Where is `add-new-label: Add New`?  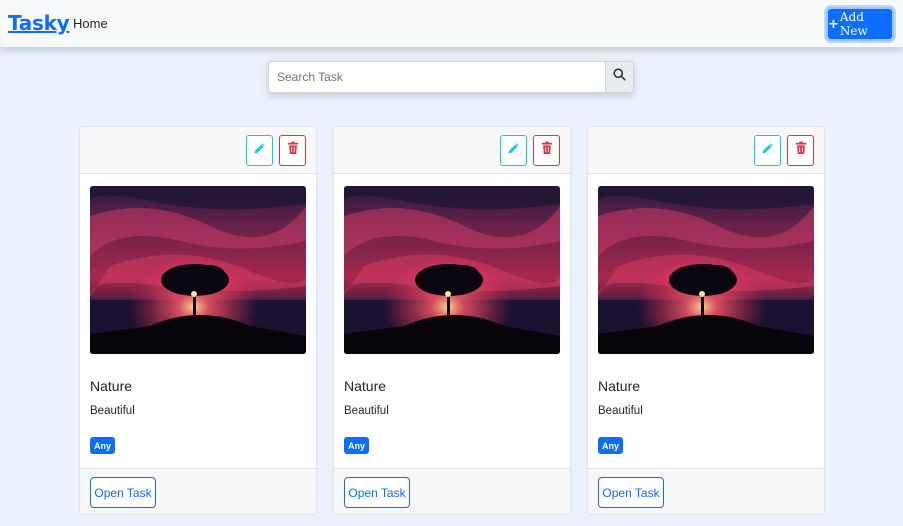 add-new-label: Add New is located at coordinates (853, 24).